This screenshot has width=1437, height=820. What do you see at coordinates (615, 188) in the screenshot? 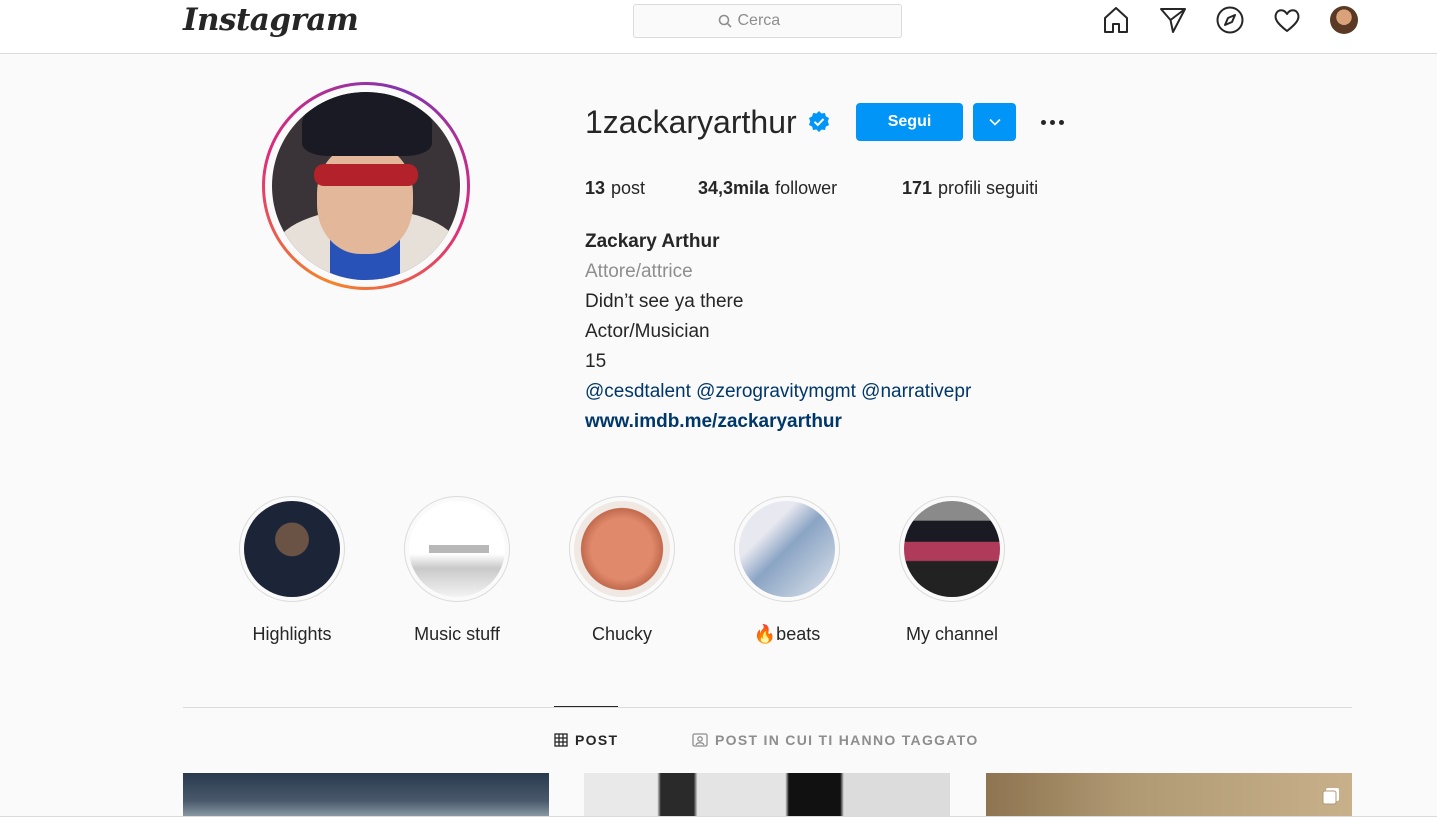
I see `posts-count-stat: 13 post` at bounding box center [615, 188].